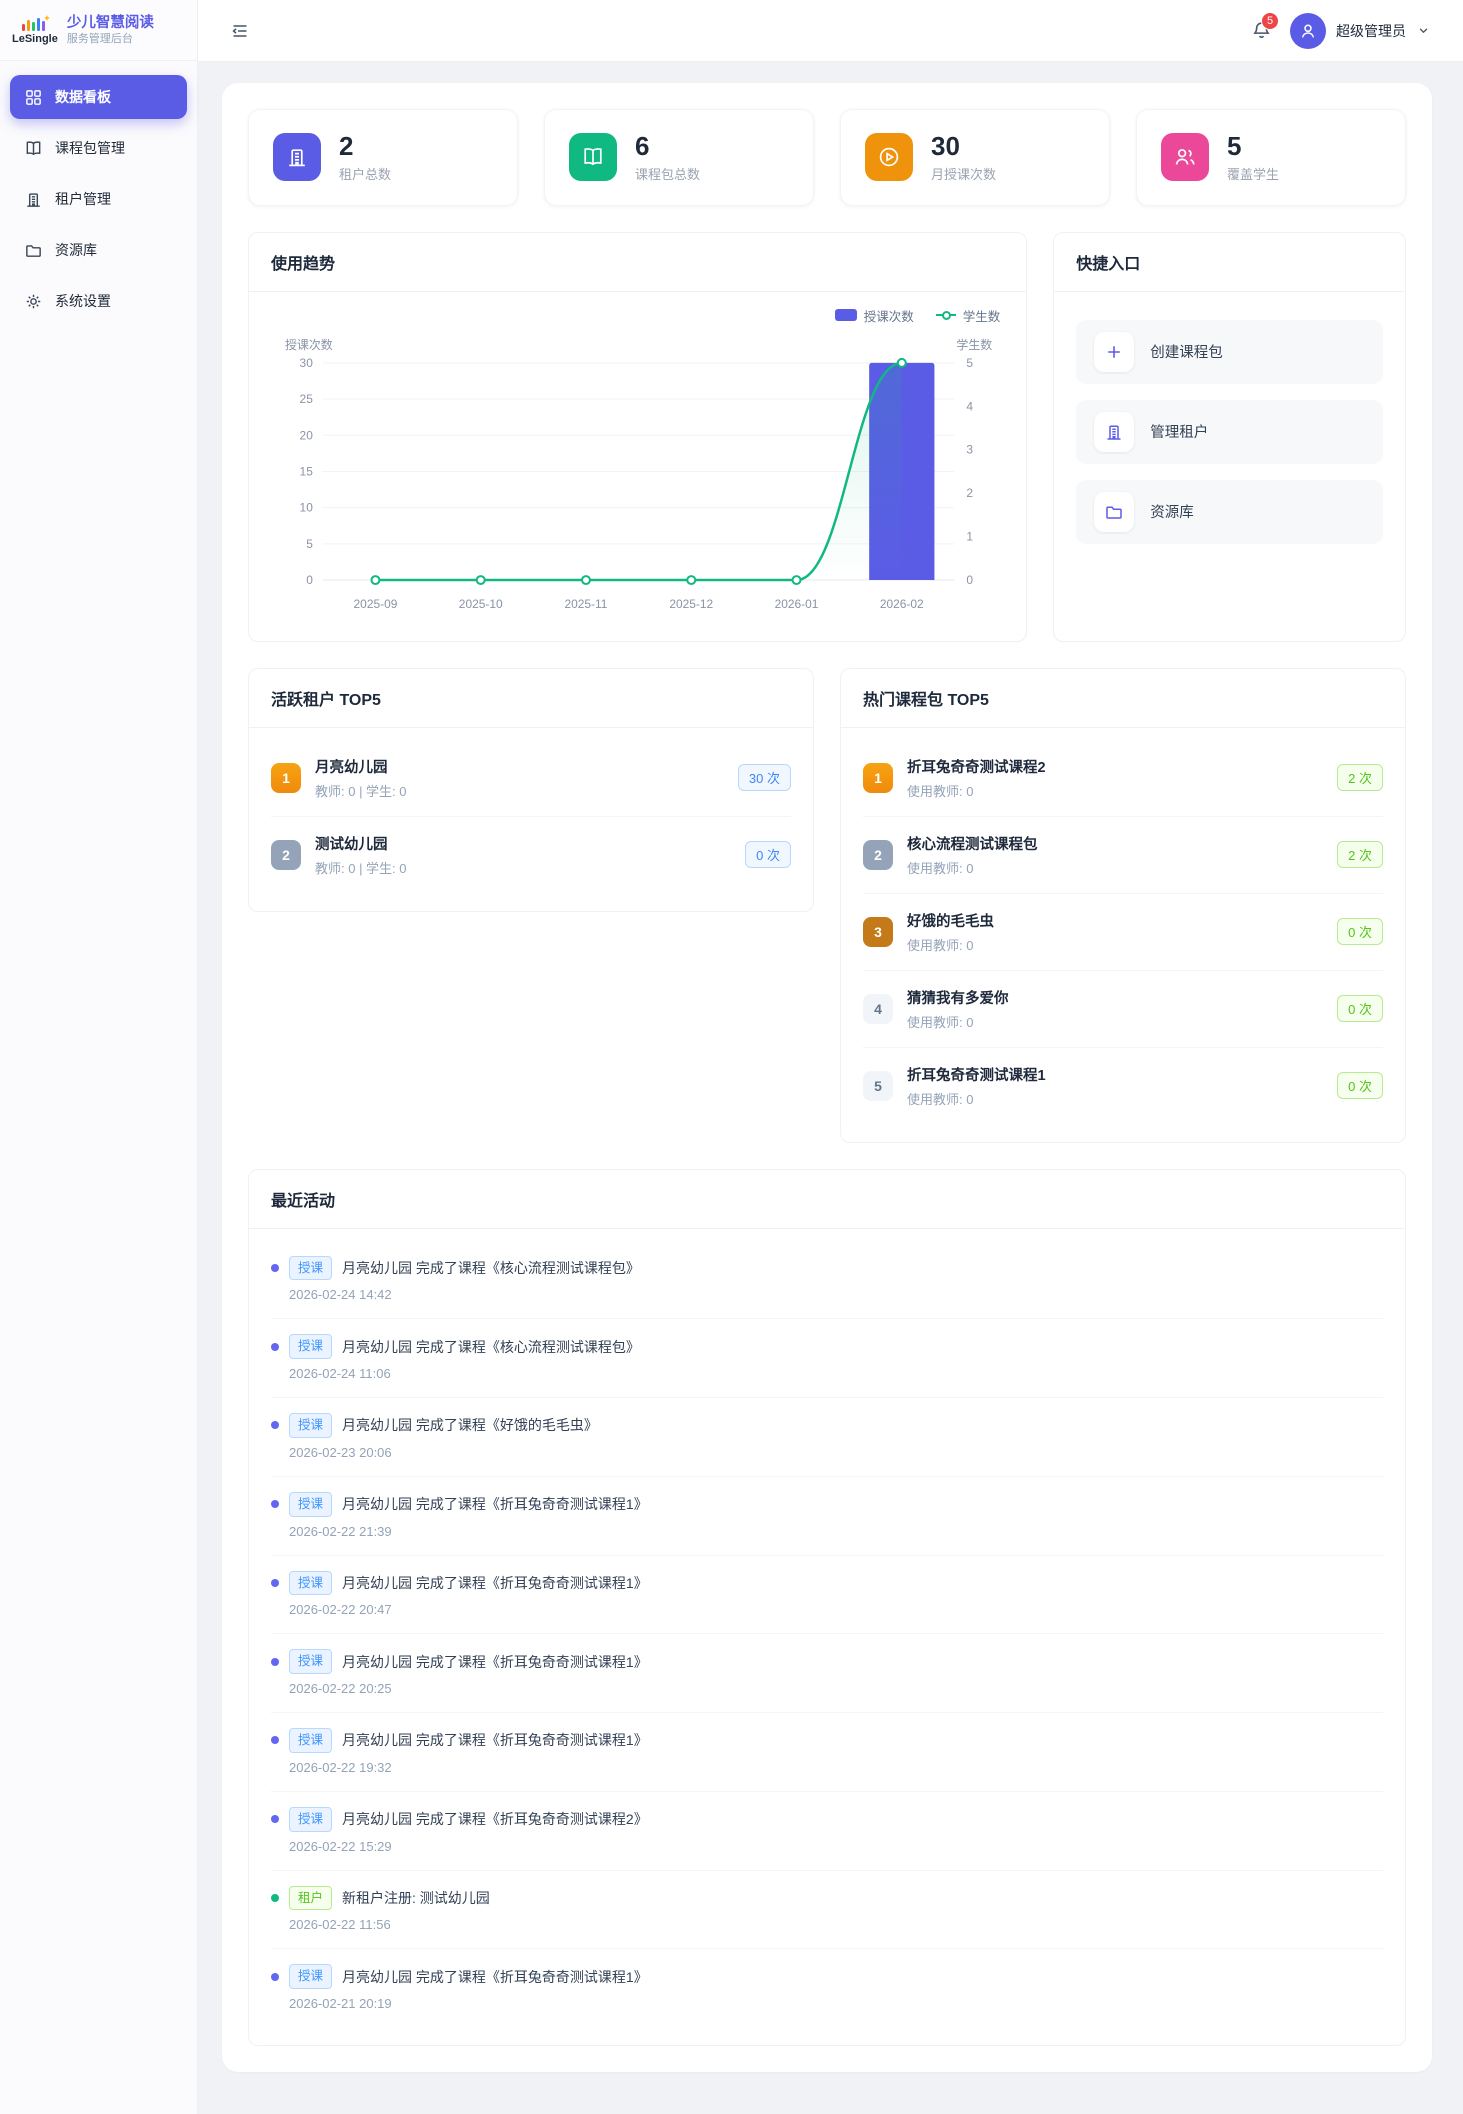  Describe the element at coordinates (1234, 146) in the screenshot. I see `stat-value: 5` at that location.